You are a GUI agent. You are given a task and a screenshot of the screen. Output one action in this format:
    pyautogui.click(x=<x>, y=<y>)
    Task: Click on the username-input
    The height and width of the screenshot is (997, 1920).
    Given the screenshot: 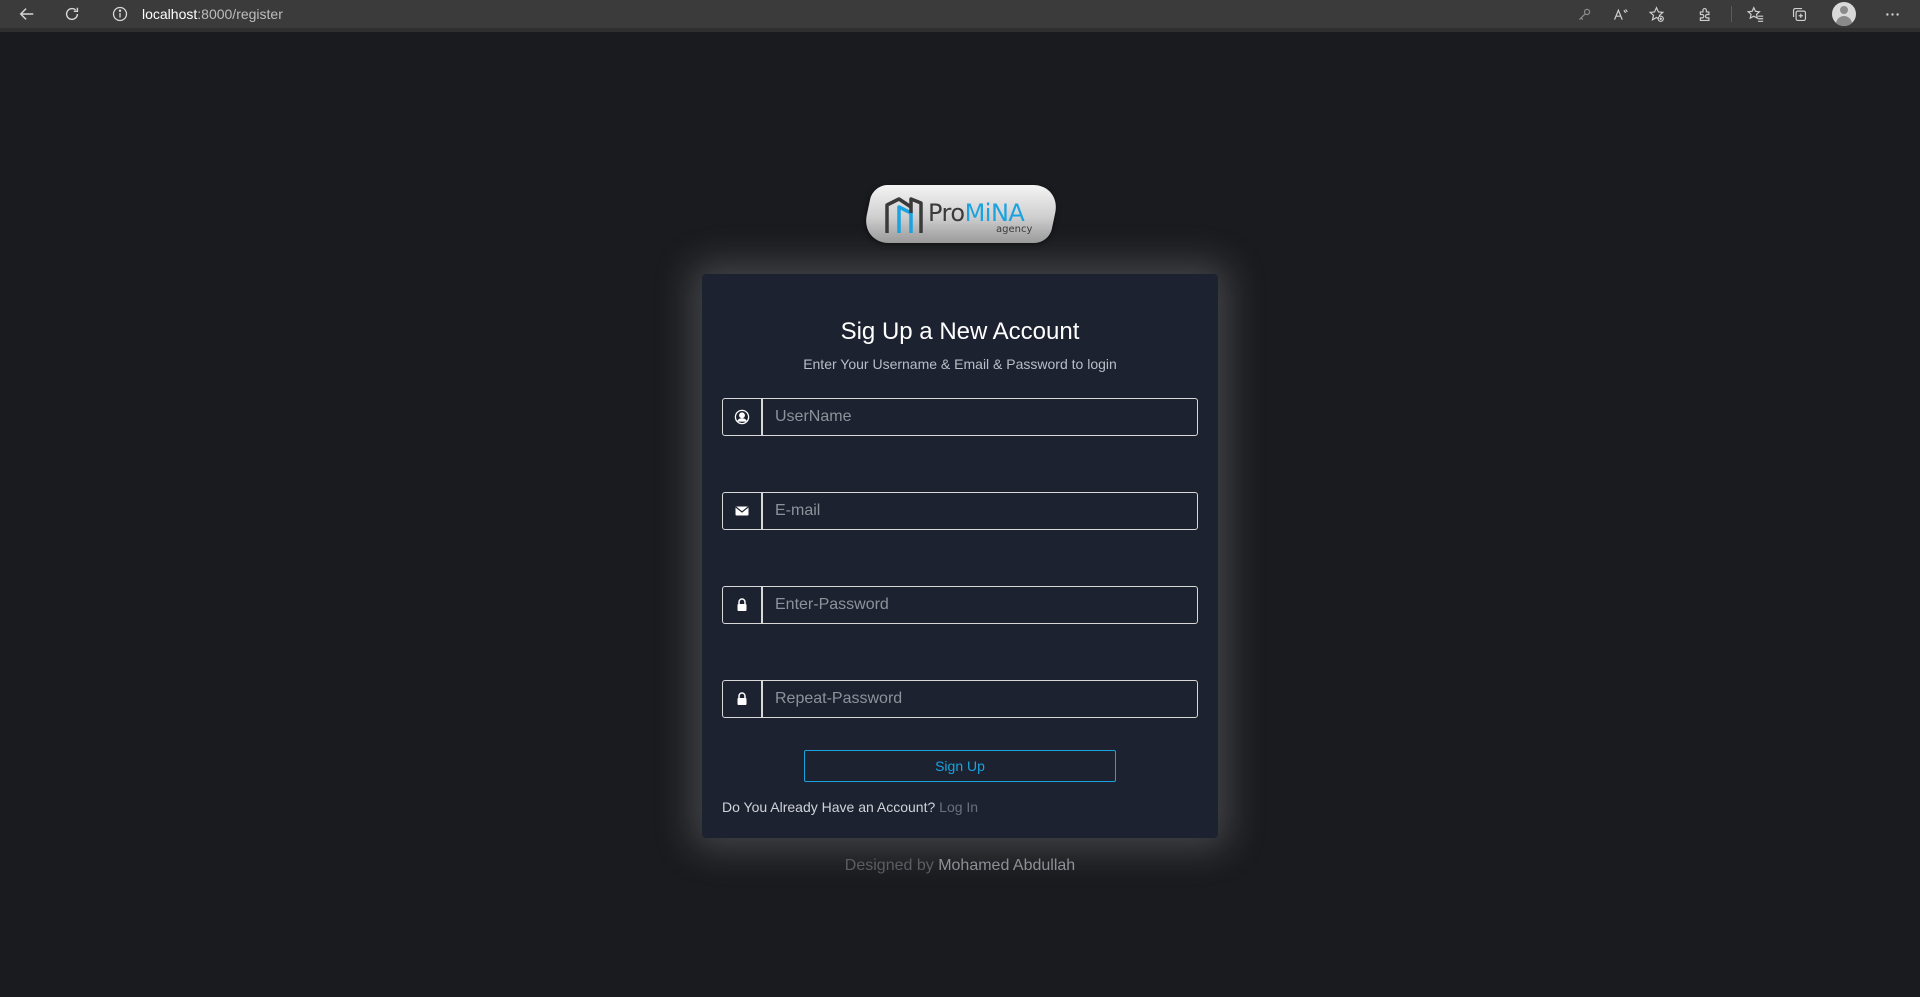 What is the action you would take?
    pyautogui.click(x=980, y=417)
    